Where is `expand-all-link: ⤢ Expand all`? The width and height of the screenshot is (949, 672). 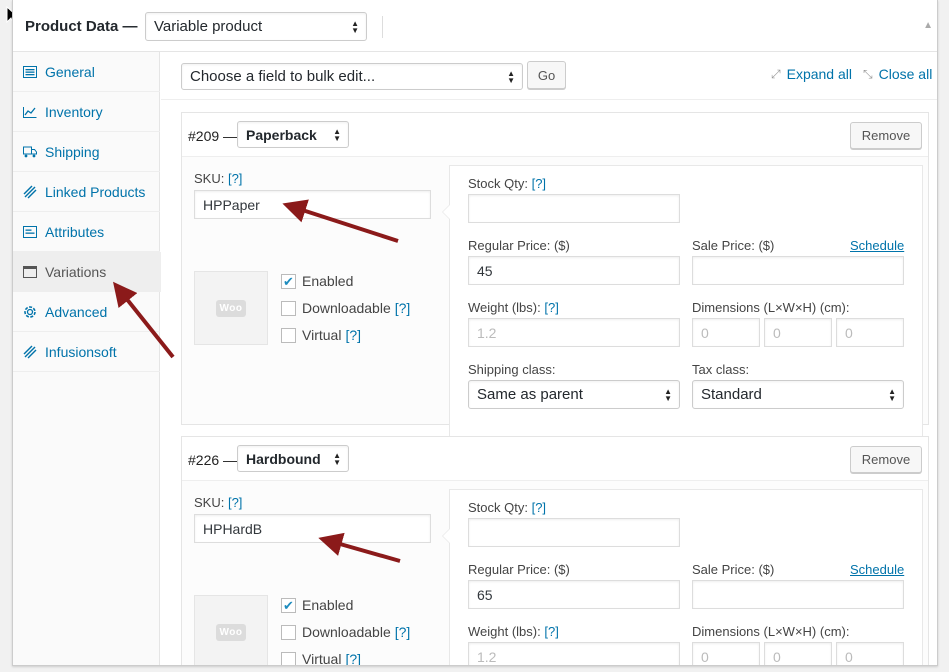
expand-all-link: ⤢ Expand all is located at coordinates (811, 74).